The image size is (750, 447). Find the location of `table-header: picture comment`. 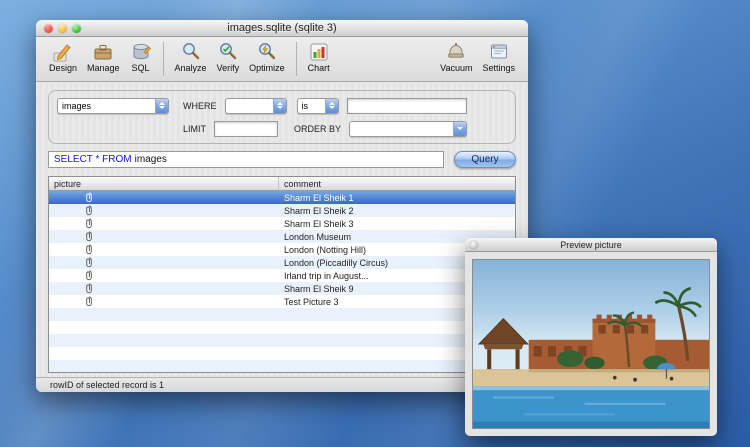

table-header: picture comment is located at coordinates (282, 184).